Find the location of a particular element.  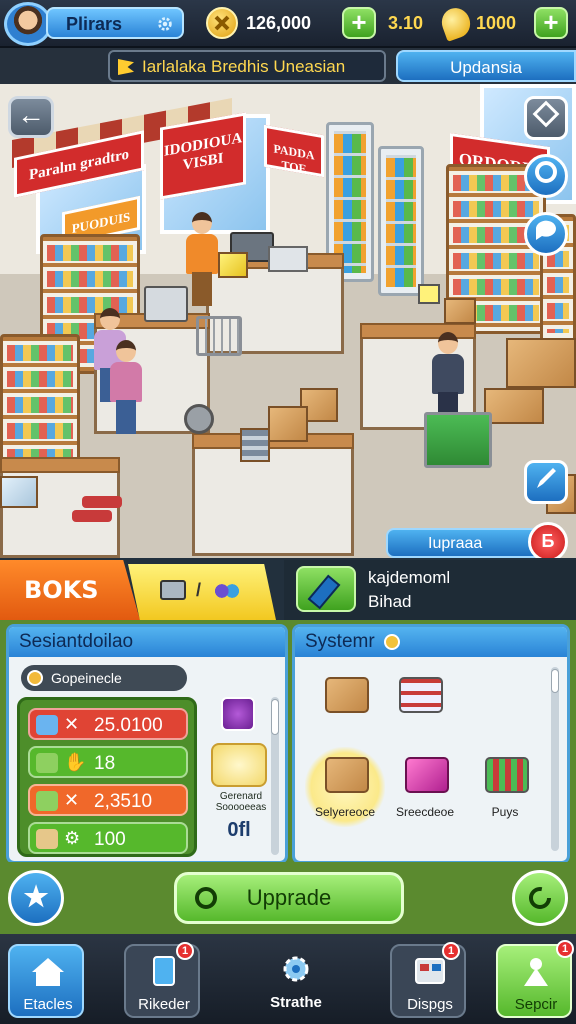

category-tab-devices: / is located at coordinates (202, 592).